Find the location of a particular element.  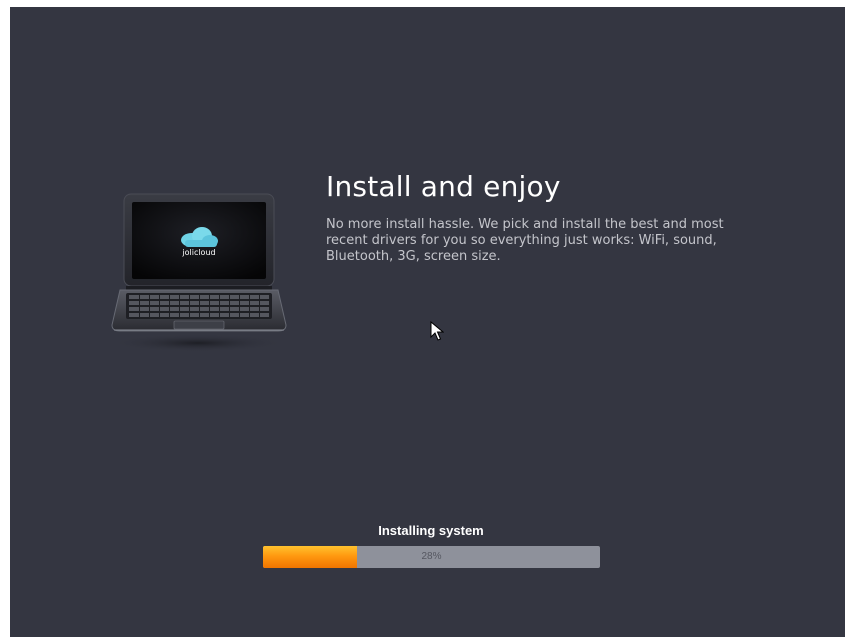

netbook-image is located at coordinates (198, 272).